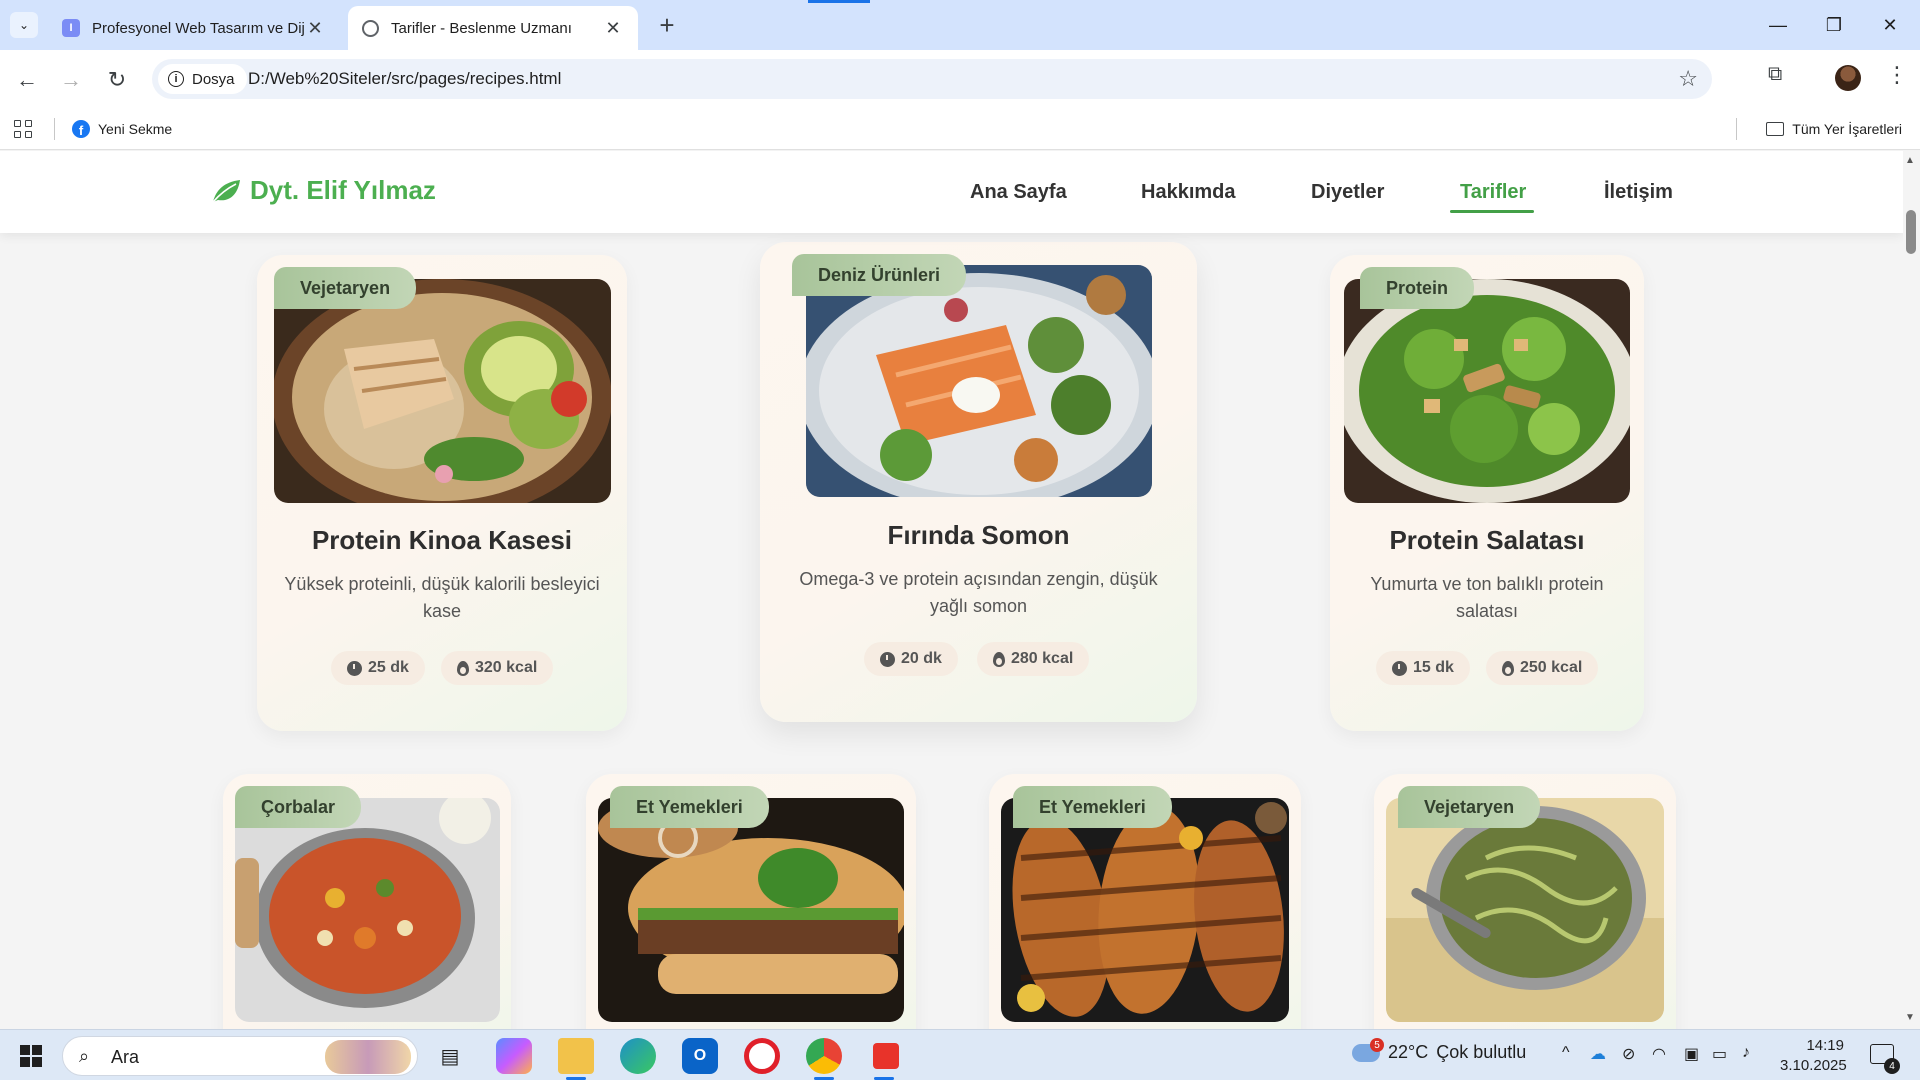 The height and width of the screenshot is (1080, 1920). I want to click on volume-icon: ♪, so click(1746, 1053).